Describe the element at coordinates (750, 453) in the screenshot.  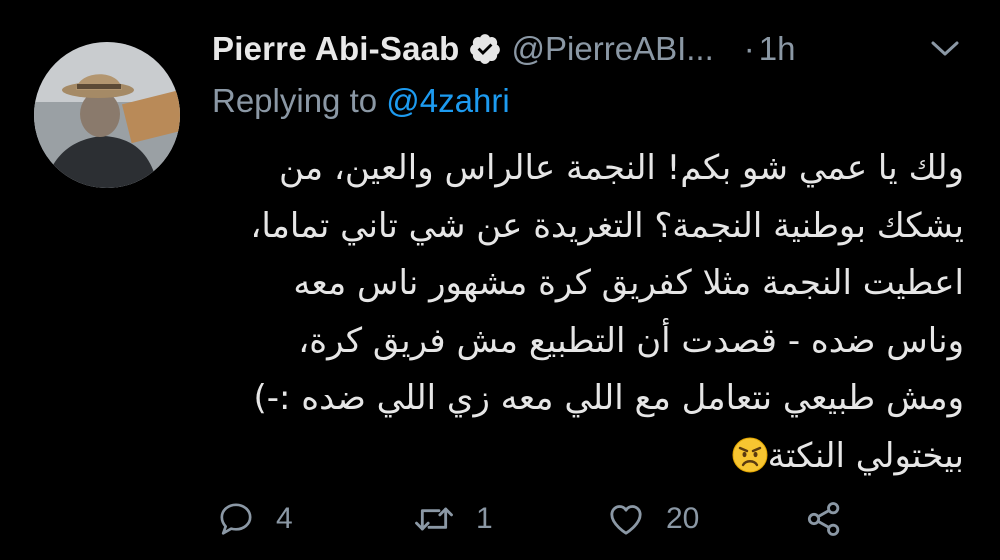
I see `angry-face-icon` at that location.